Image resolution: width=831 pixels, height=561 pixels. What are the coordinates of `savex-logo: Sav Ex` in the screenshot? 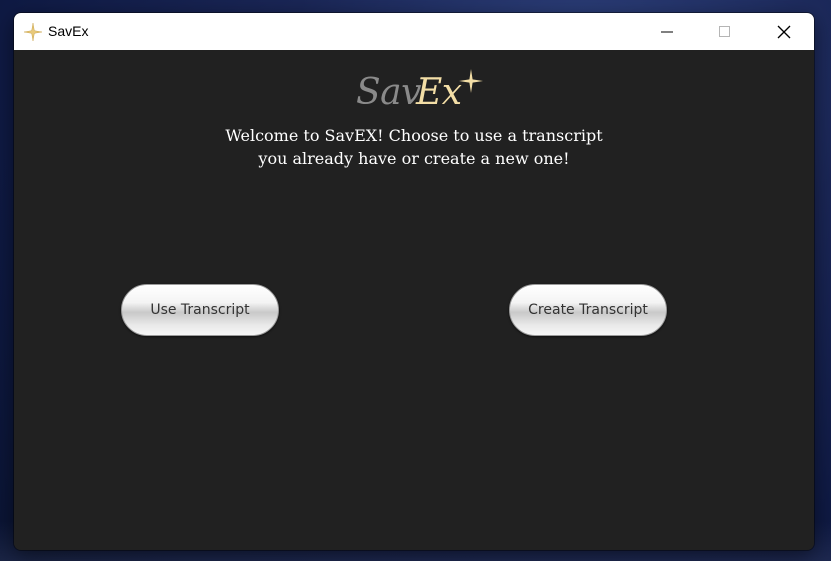 It's located at (424, 94).